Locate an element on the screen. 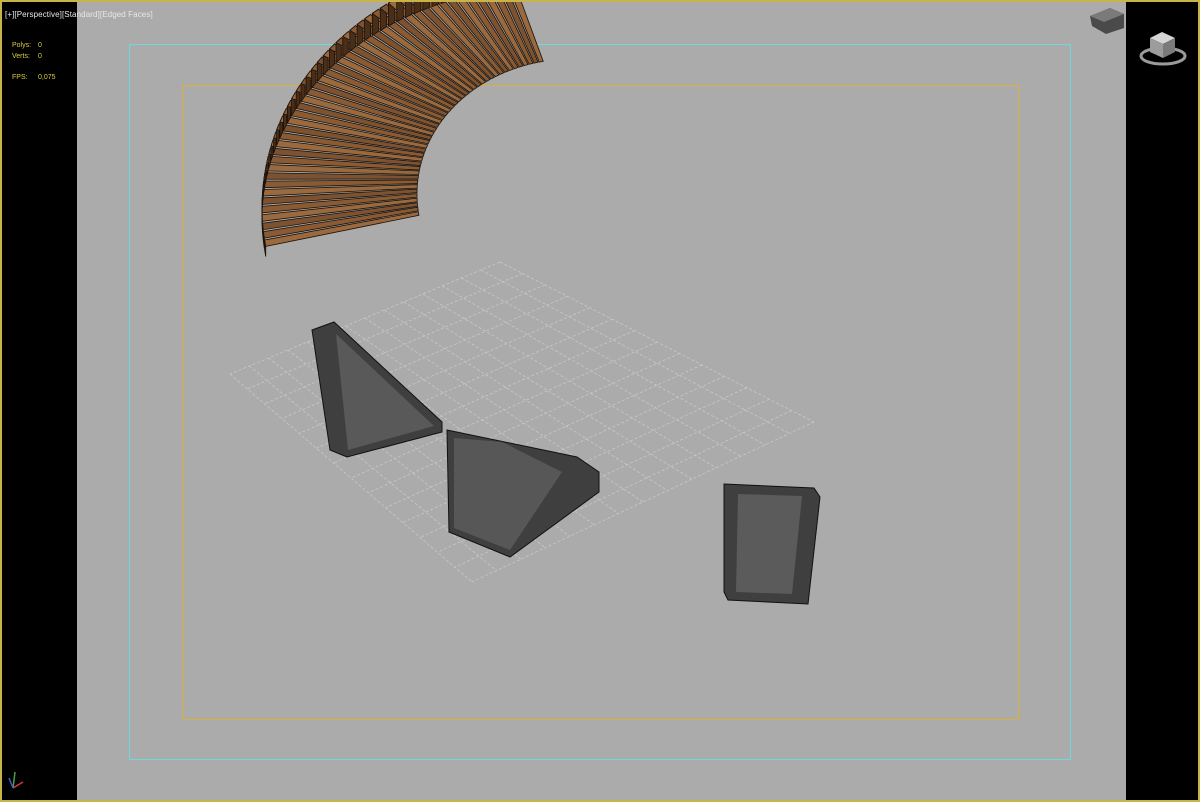  viewport-plus-menu: [+] is located at coordinates (9, 14).